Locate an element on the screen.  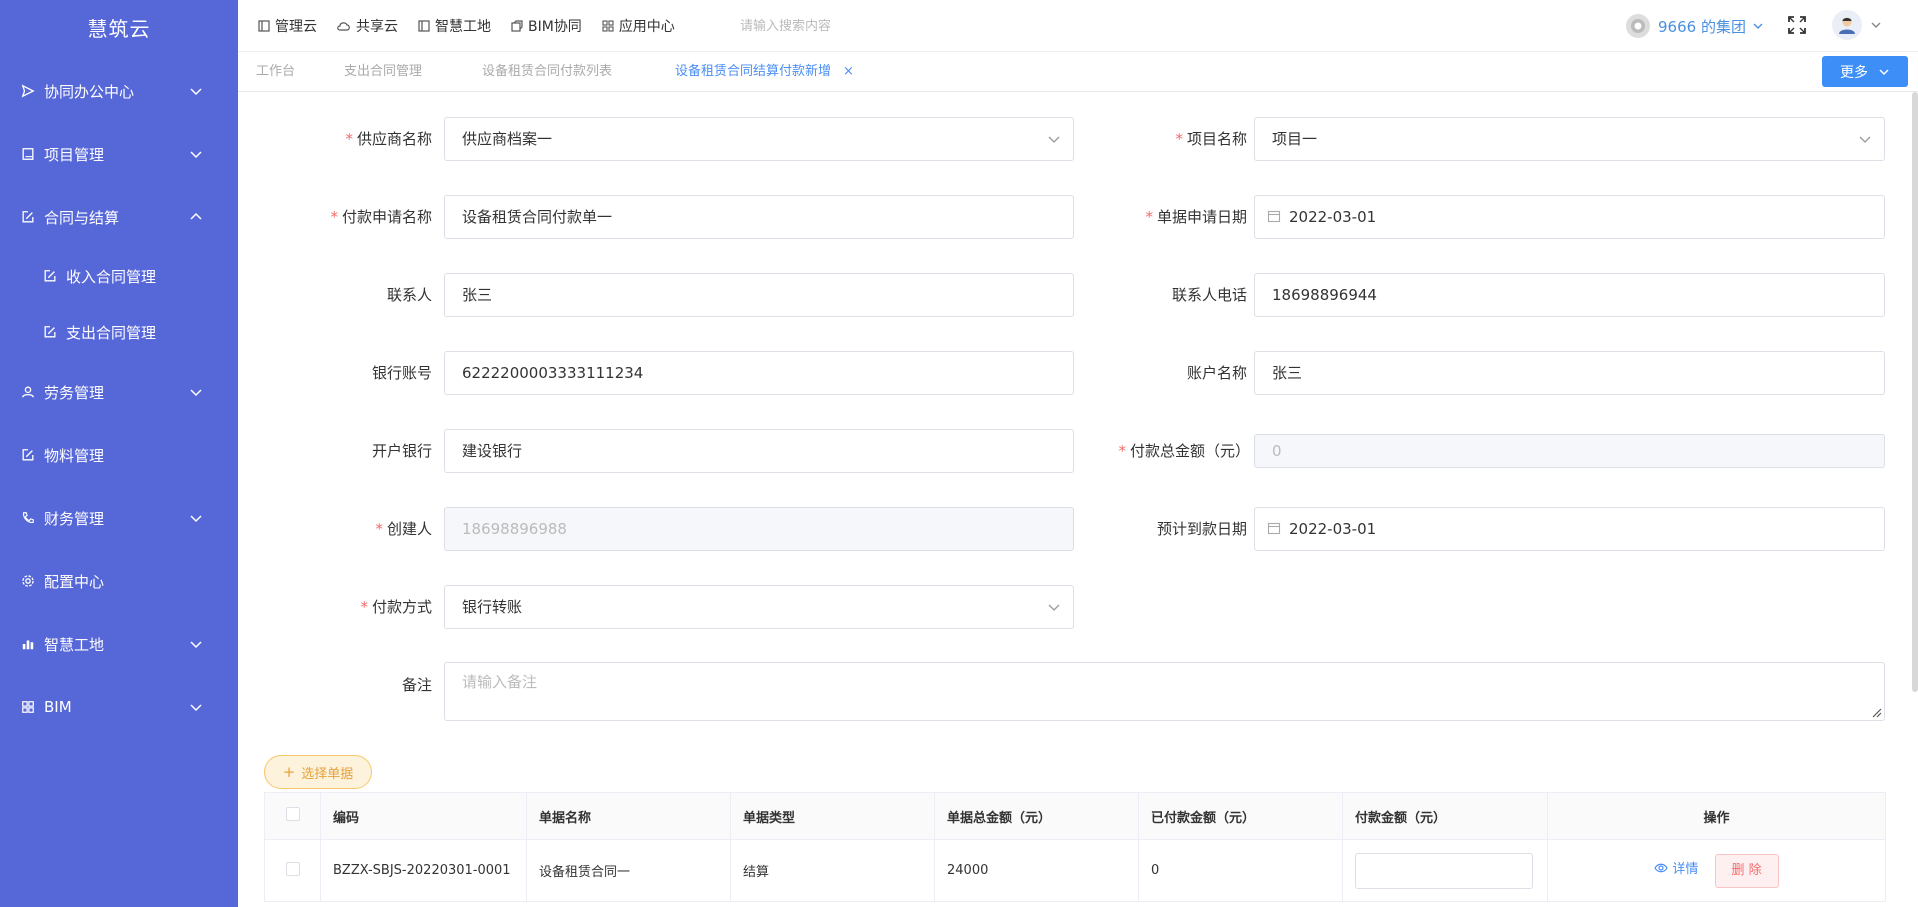
topnav-app-center: 应用中心 is located at coordinates (638, 26).